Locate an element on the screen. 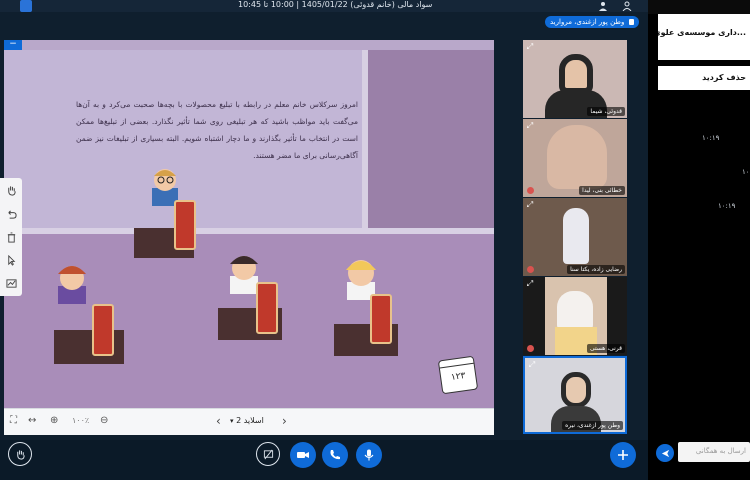  chevron-down-icon: ▾ is located at coordinates (232, 421).